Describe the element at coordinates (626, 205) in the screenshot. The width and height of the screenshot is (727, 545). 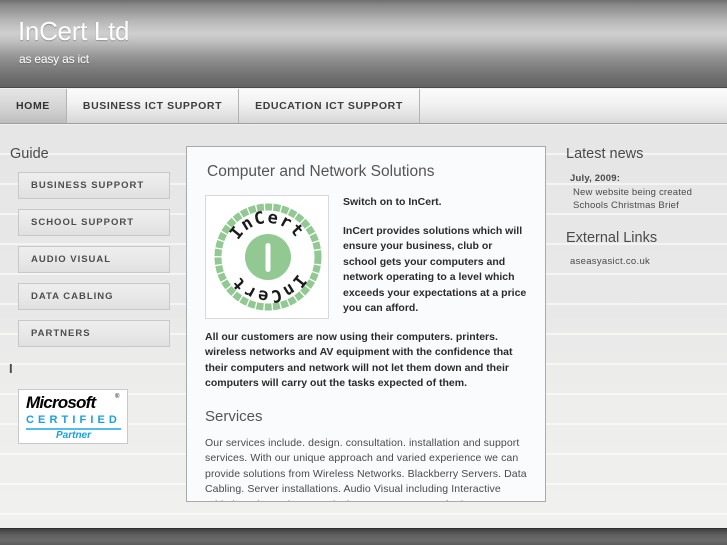
I see `news-item: Schools Christmas Brief` at that location.